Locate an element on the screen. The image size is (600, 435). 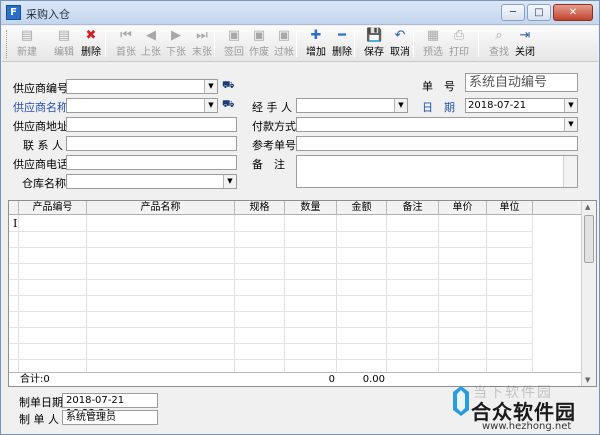
grid-column-header: 备注 is located at coordinates (413, 208).